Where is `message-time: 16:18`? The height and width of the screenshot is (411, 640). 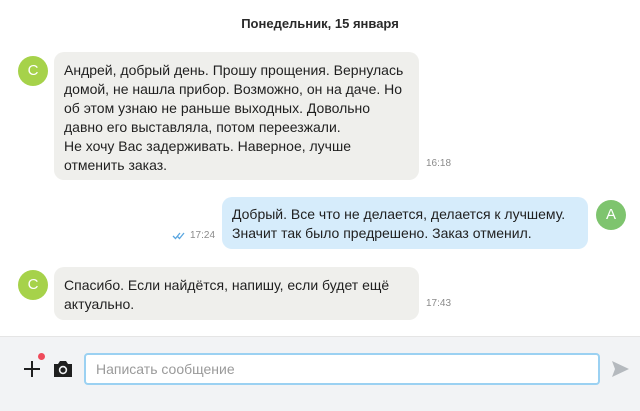
message-time: 16:18 is located at coordinates (439, 163).